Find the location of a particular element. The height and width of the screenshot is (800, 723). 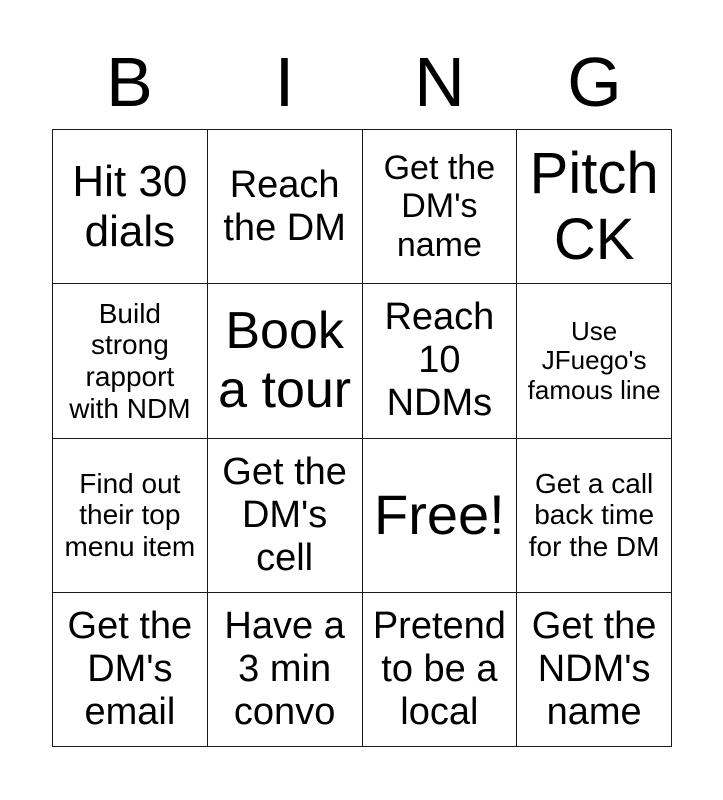

header-letter-label: G is located at coordinates (594, 81).